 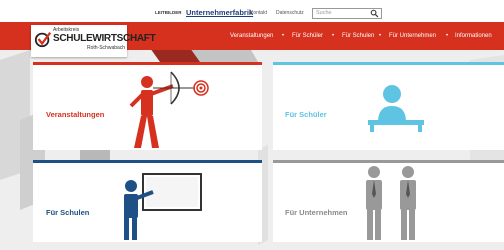 I want to click on tile-label-fuer-schulen: Für Schulen, so click(x=68, y=212).